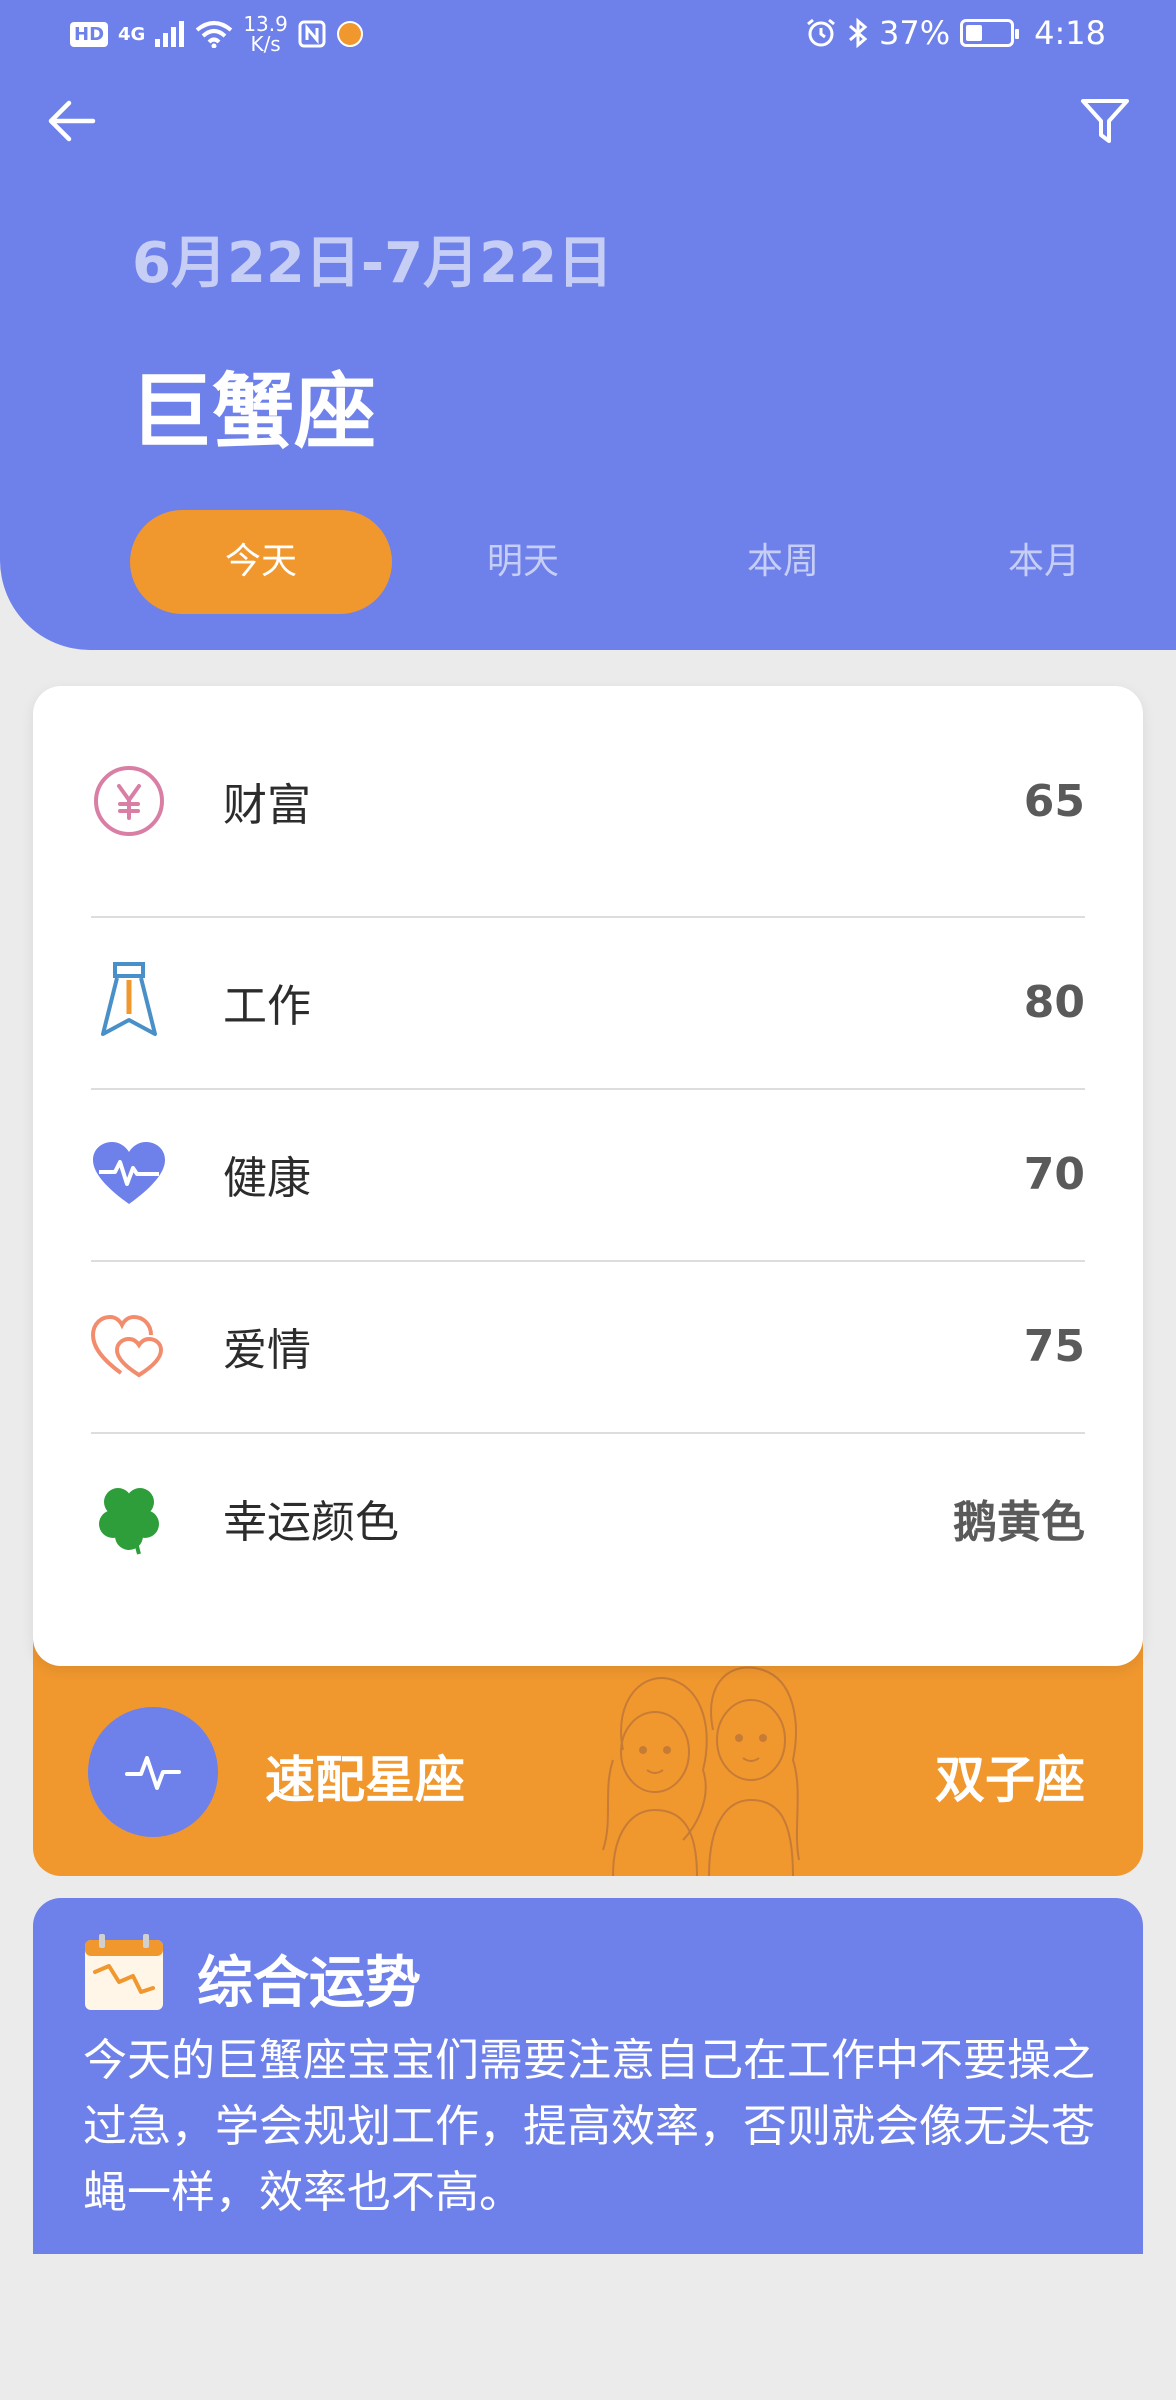  What do you see at coordinates (523, 562) in the screenshot?
I see `tab-tomorrow: 明天` at bounding box center [523, 562].